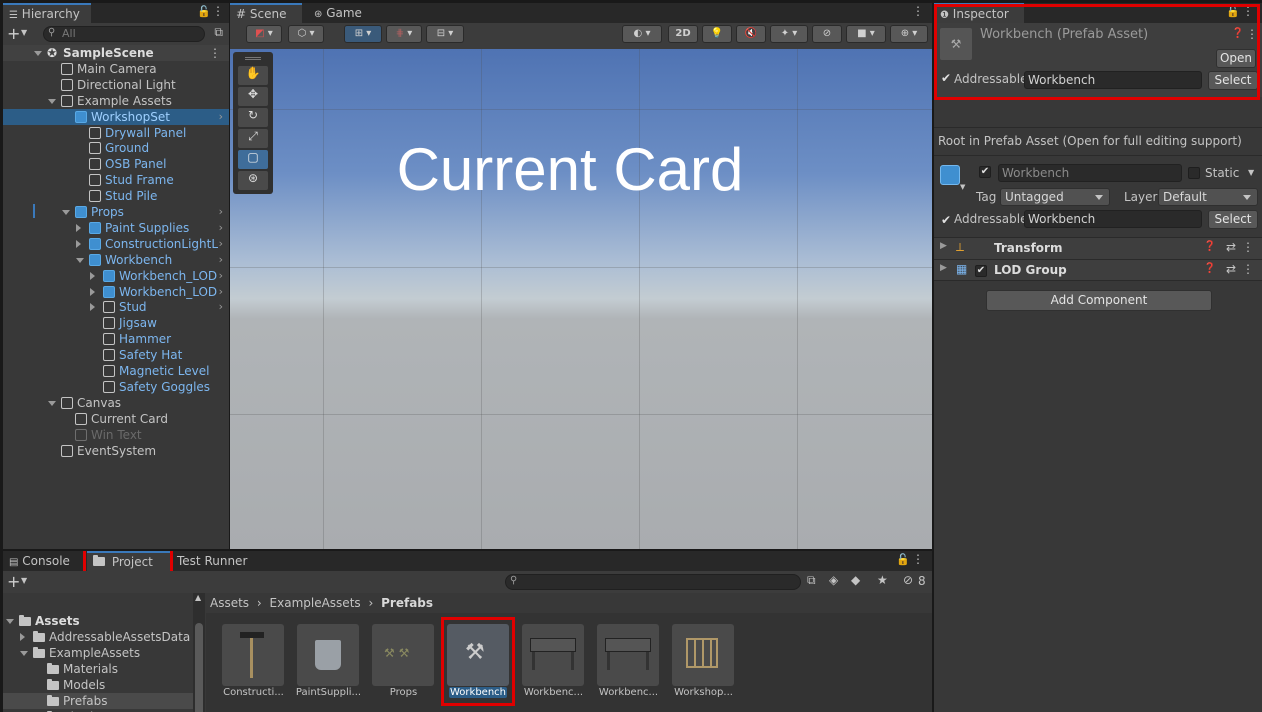 The image size is (1262, 712). What do you see at coordinates (1098, 270) in the screenshot?
I see `component-lod-group: ▶ ▦ ✔ LOD Group ❓ ⇄ ⋮` at bounding box center [1098, 270].